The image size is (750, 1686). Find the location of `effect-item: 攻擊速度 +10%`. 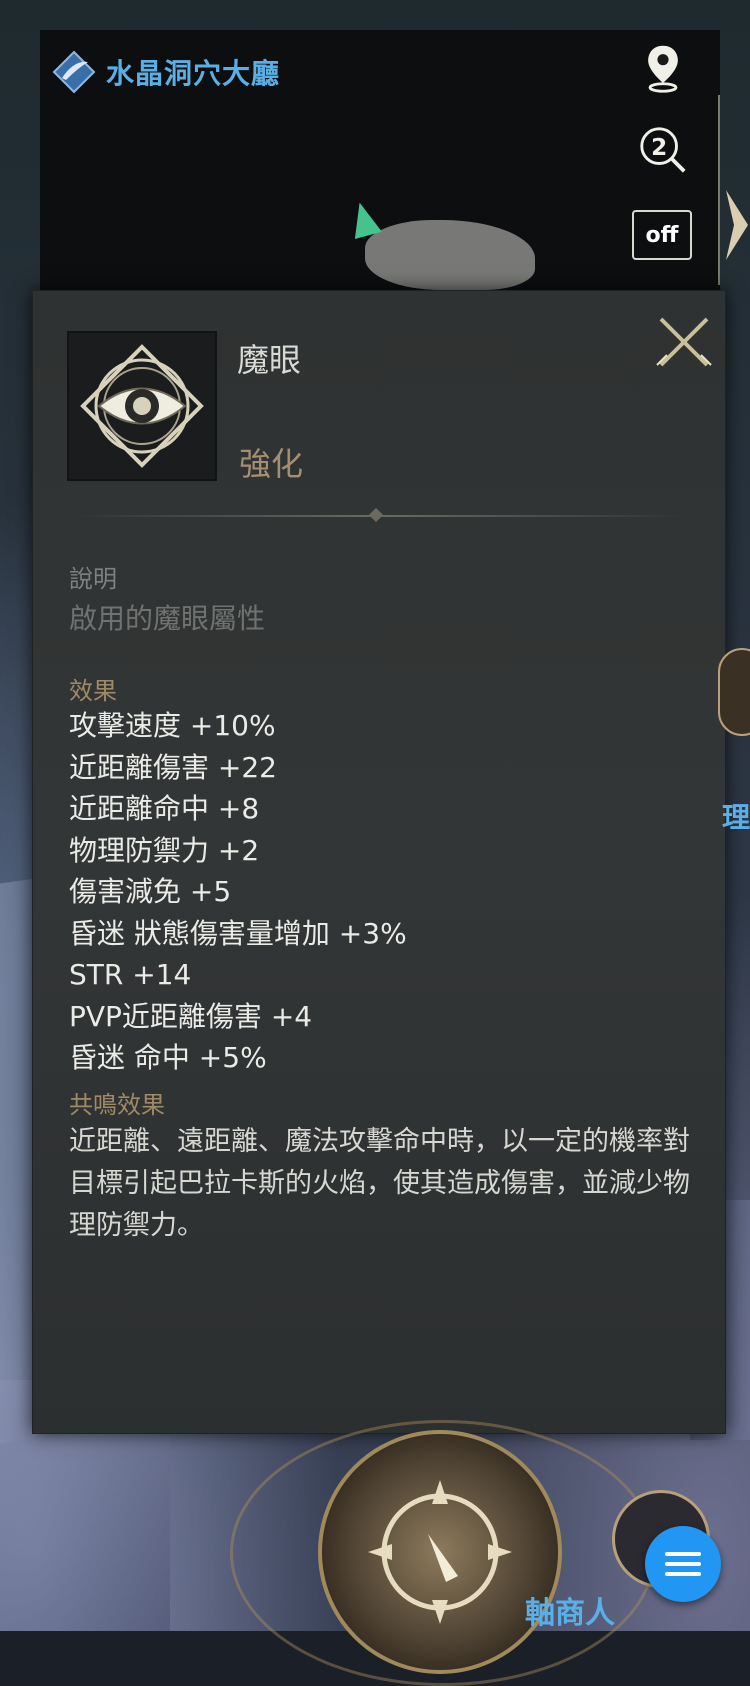

effect-item: 攻擊速度 +10% is located at coordinates (172, 725).